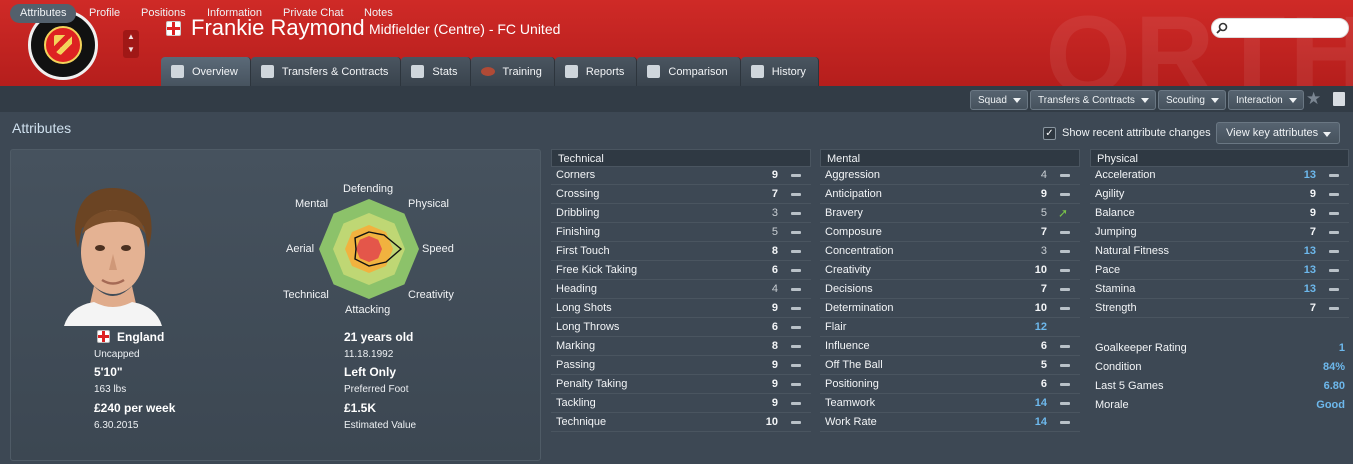  What do you see at coordinates (999, 100) in the screenshot?
I see `squad-dropdown: Squad` at bounding box center [999, 100].